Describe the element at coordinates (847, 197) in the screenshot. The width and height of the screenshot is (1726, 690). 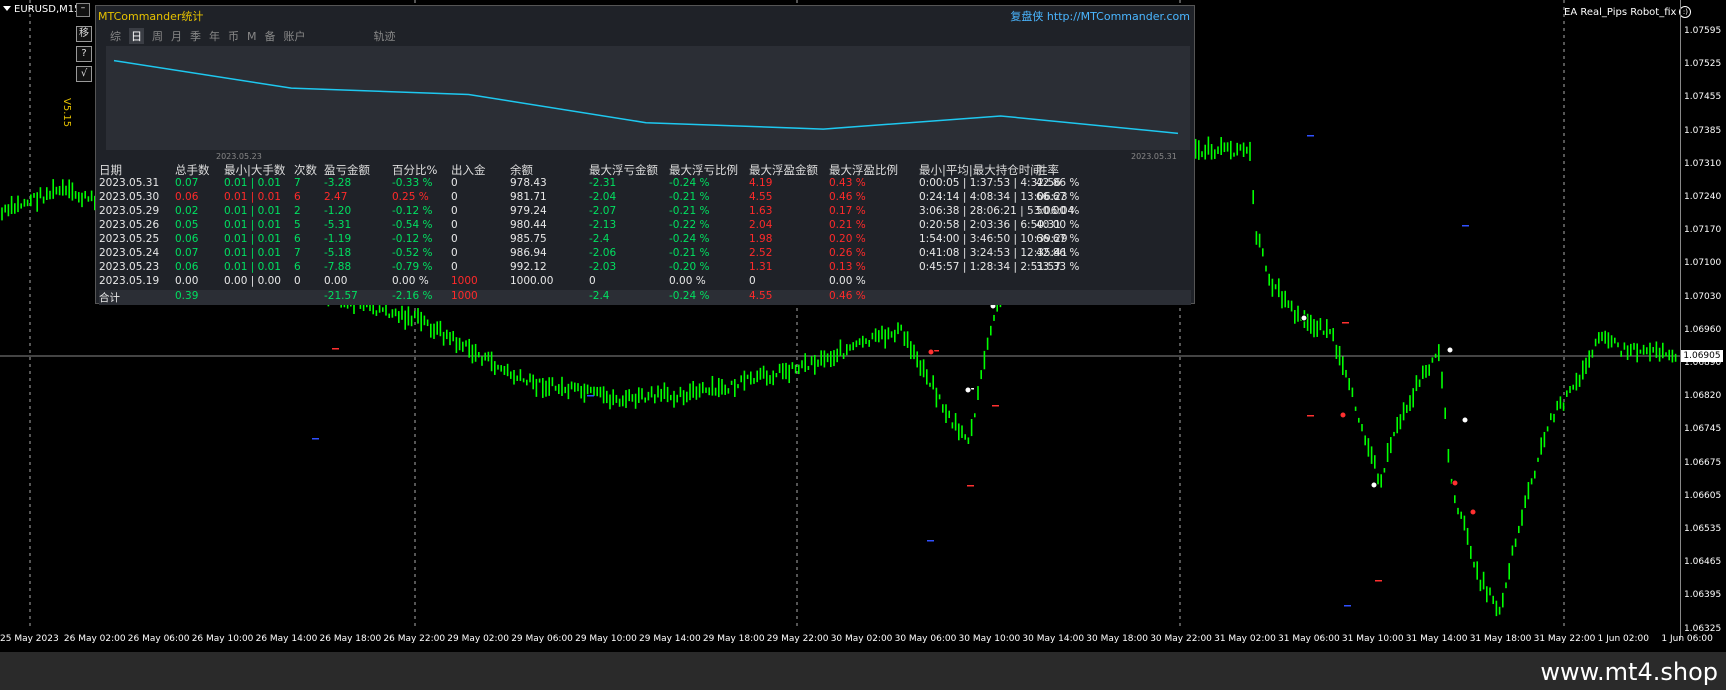
I see `table-cell: 0.46 %` at that location.